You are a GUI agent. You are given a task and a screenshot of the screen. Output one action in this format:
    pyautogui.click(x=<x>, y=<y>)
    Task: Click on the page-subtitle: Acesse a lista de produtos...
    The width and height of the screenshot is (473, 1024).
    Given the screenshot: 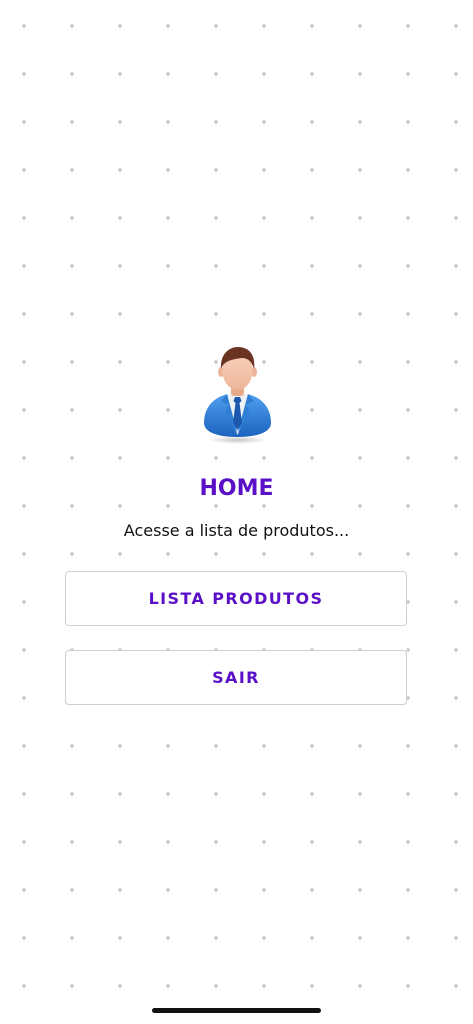 What is the action you would take?
    pyautogui.click(x=236, y=530)
    